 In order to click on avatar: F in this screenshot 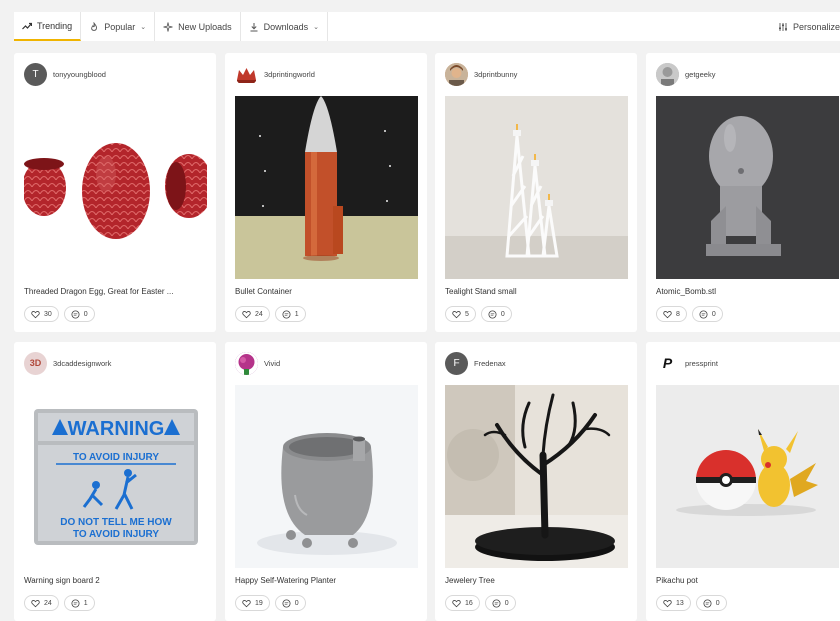, I will do `click(456, 363)`.